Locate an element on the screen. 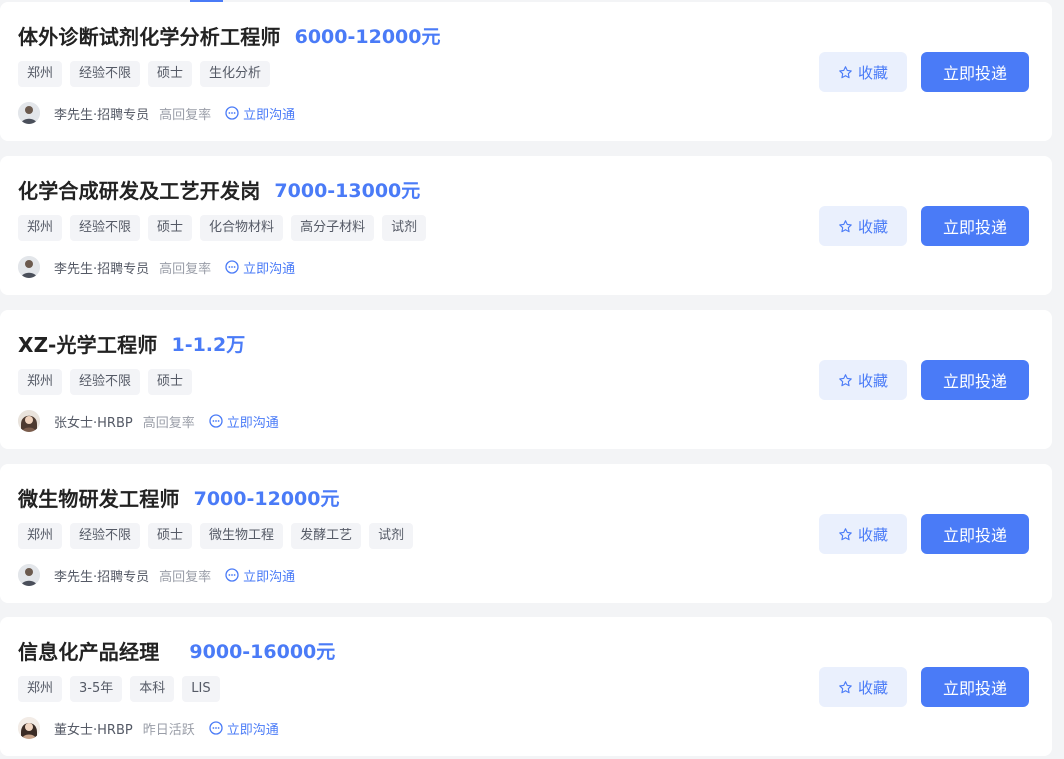  job-tag: 3-5年 is located at coordinates (96, 689).